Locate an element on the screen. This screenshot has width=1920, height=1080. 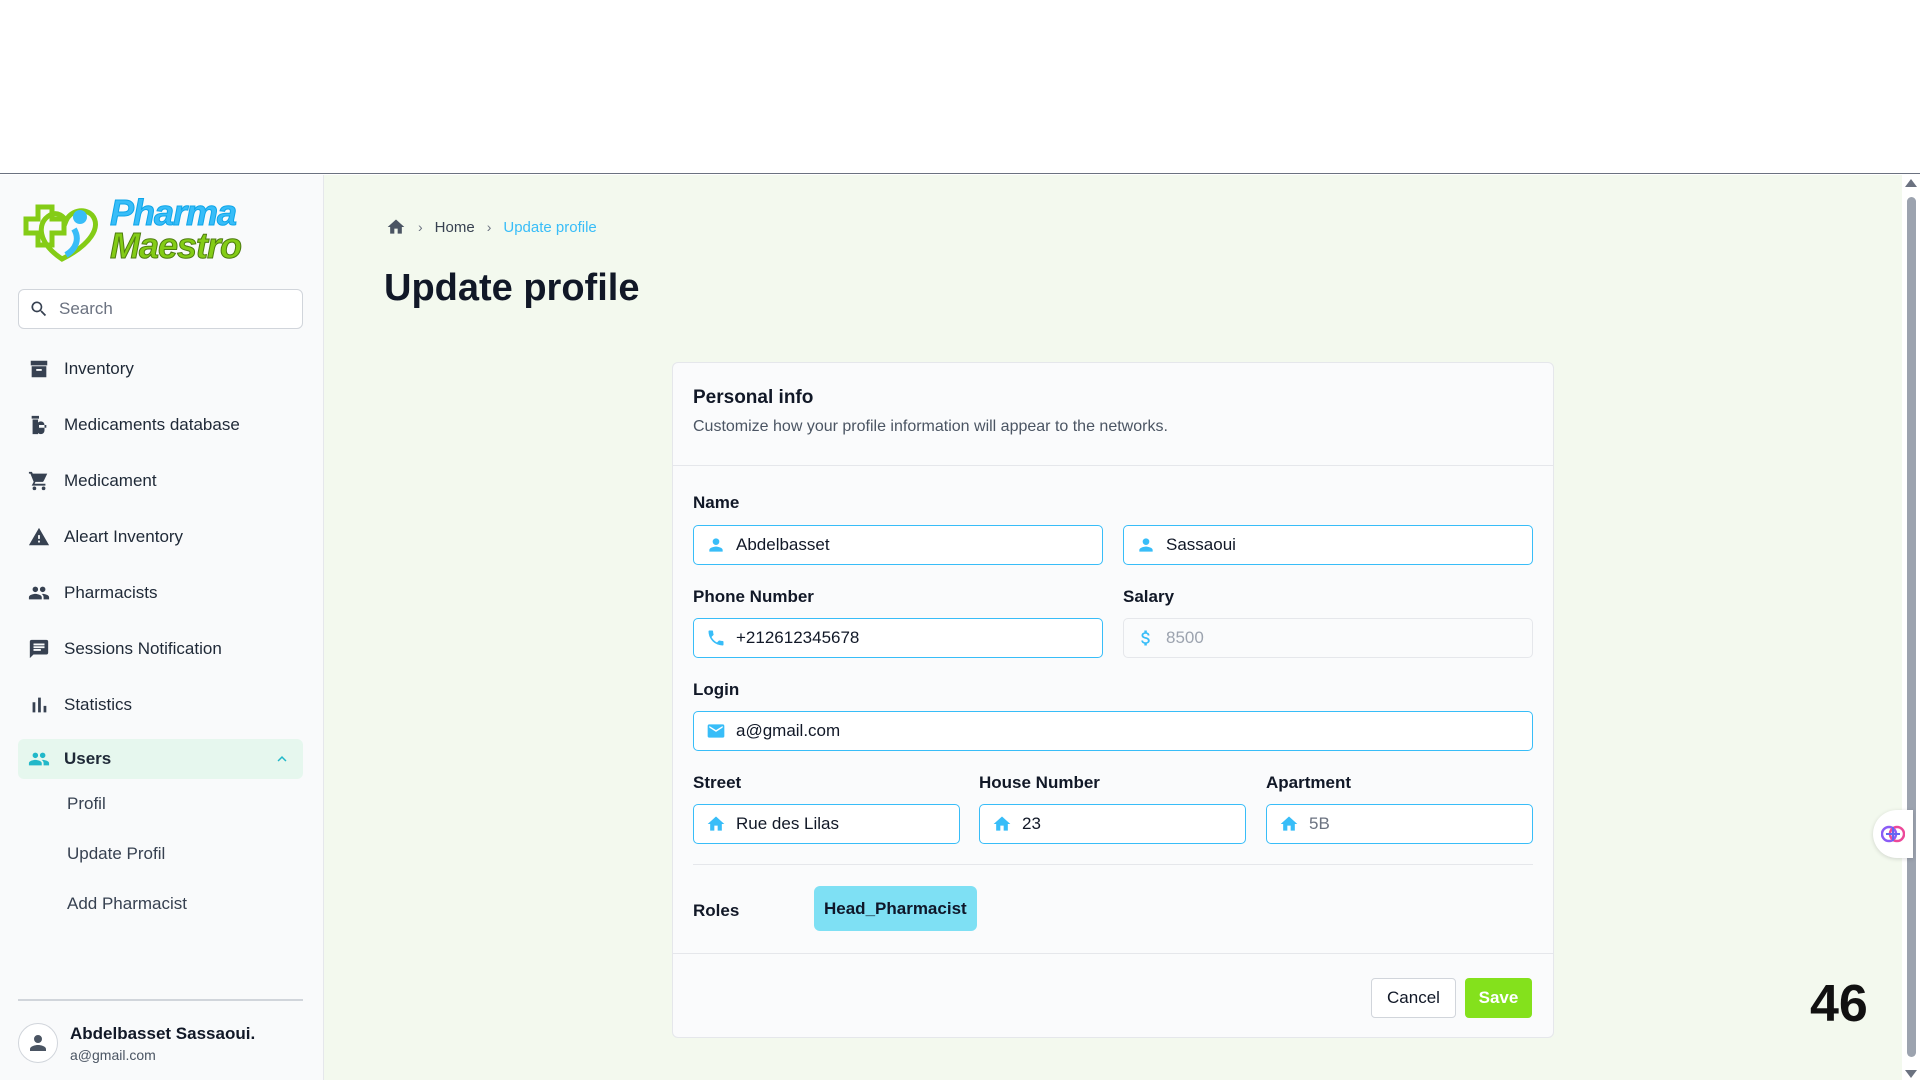
search-box is located at coordinates (160, 309).